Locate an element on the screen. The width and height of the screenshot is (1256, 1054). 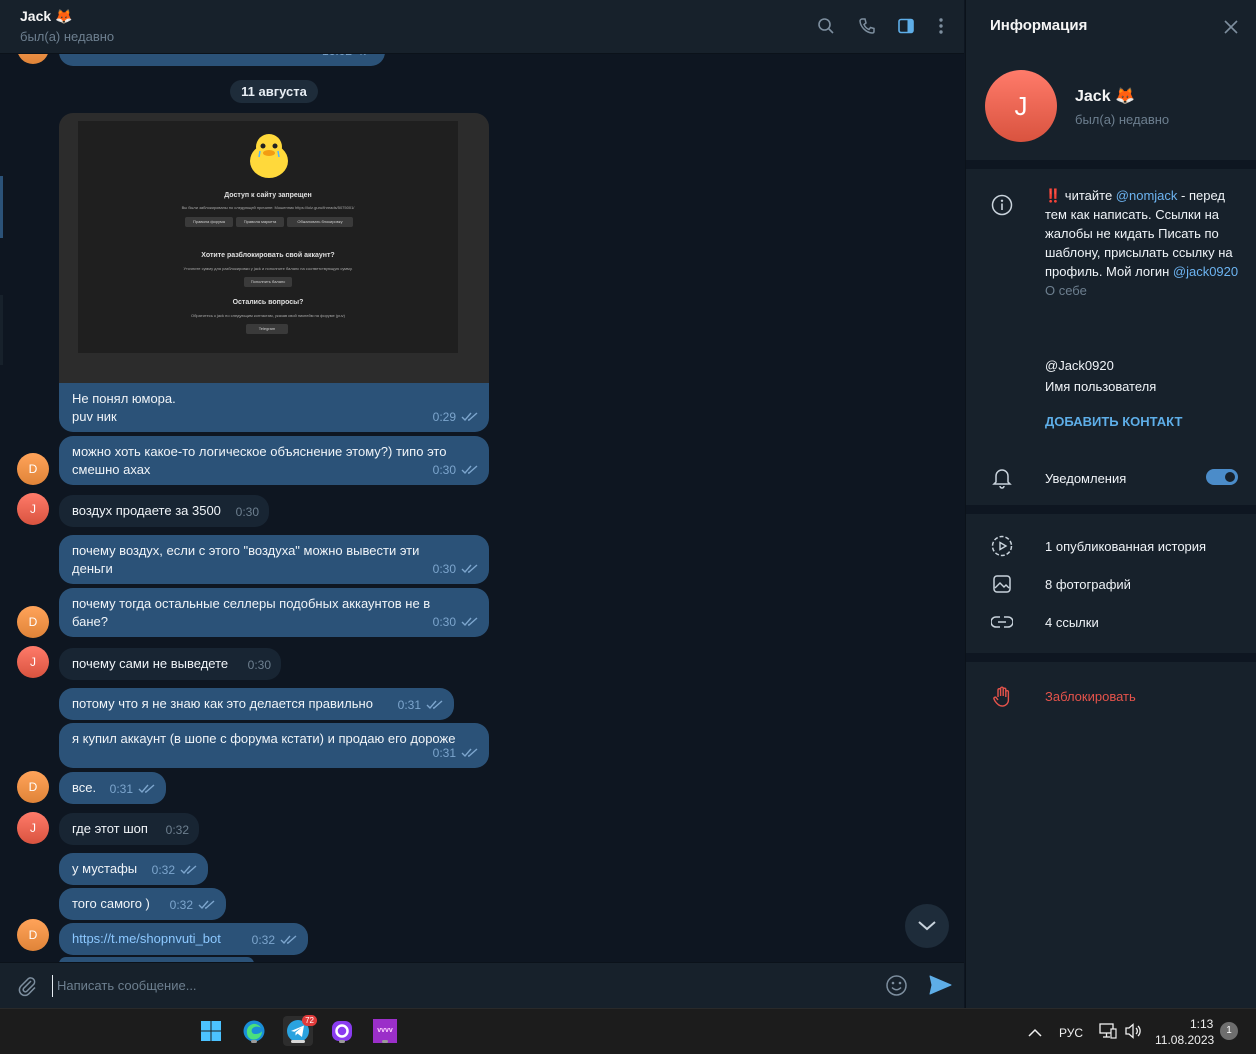
telegram-taskbar-icon: 72 is located at coordinates (300, 1030).